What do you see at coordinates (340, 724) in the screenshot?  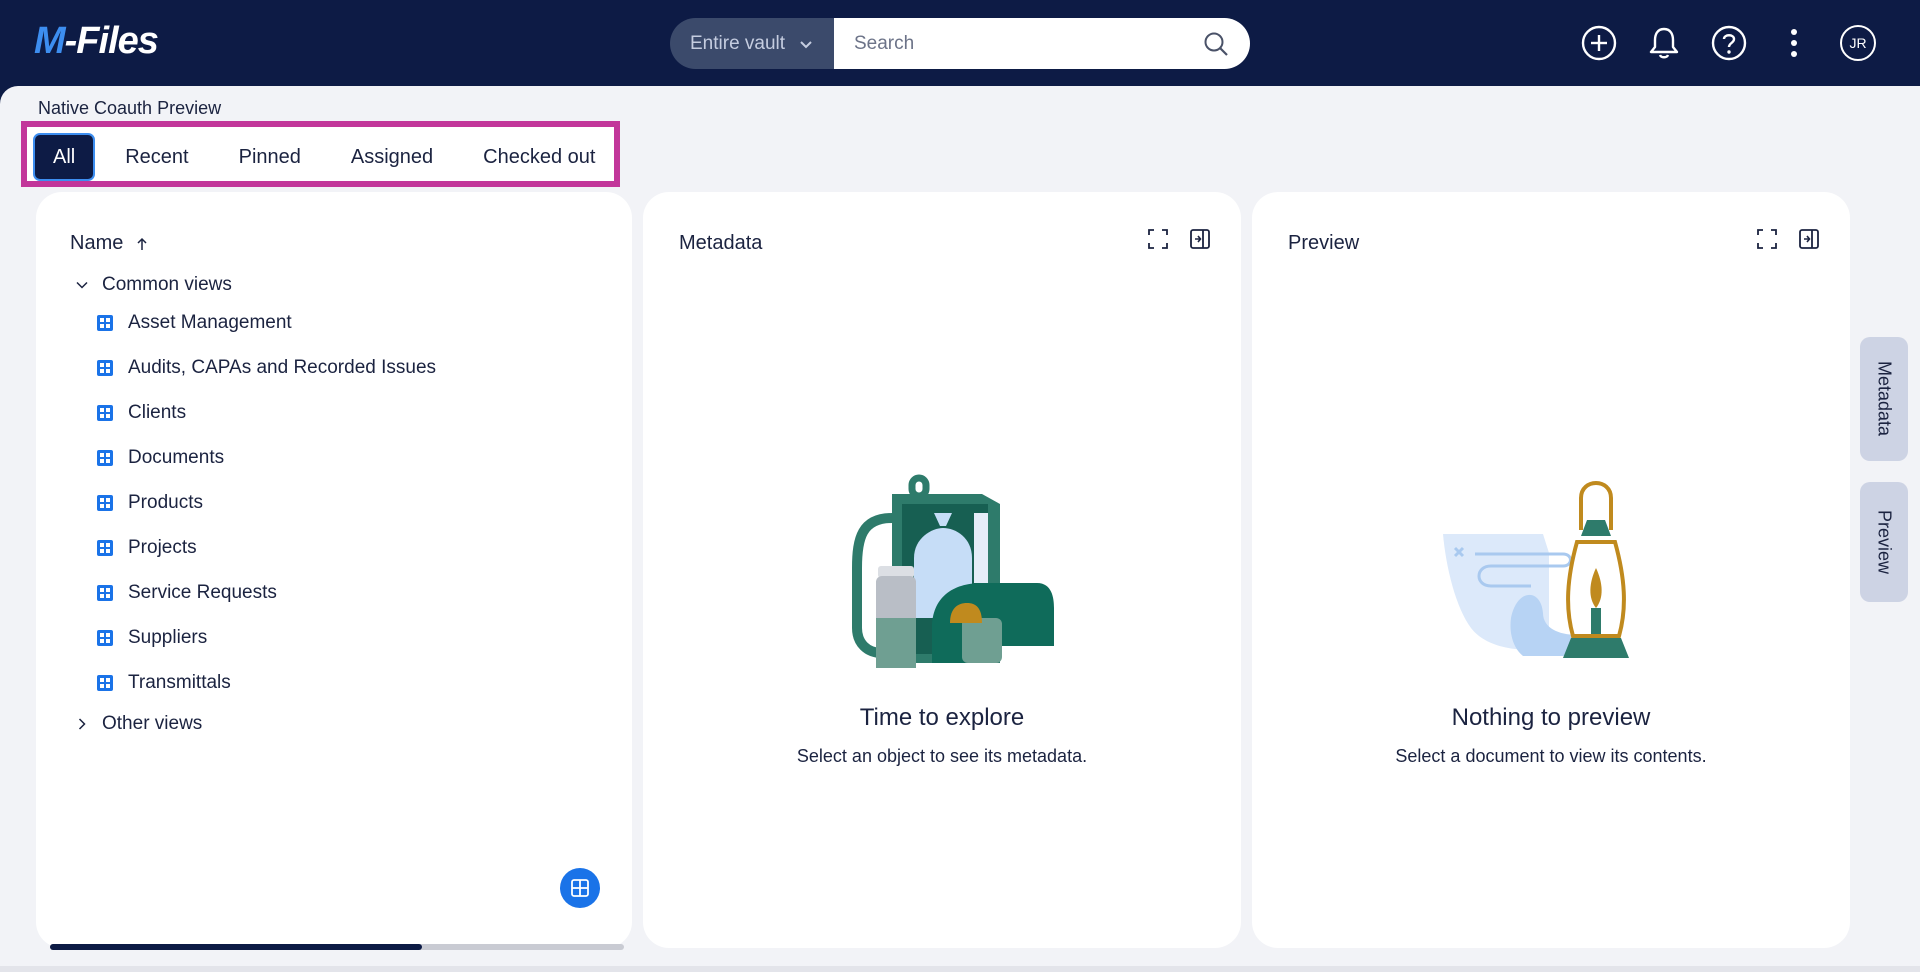 I see `tree-group-other-views: Other views` at bounding box center [340, 724].